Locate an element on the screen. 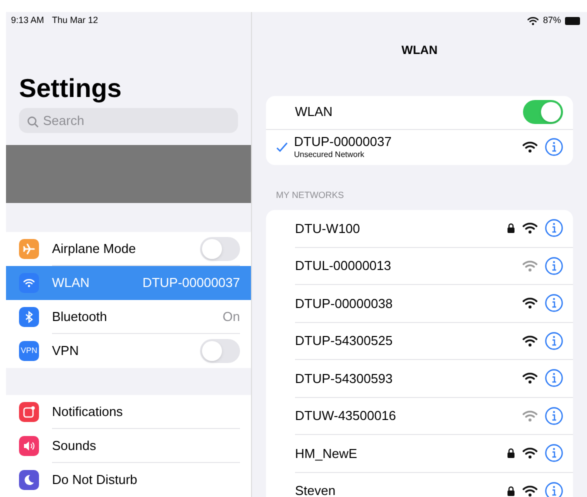  bluetooth-icon is located at coordinates (29, 317).